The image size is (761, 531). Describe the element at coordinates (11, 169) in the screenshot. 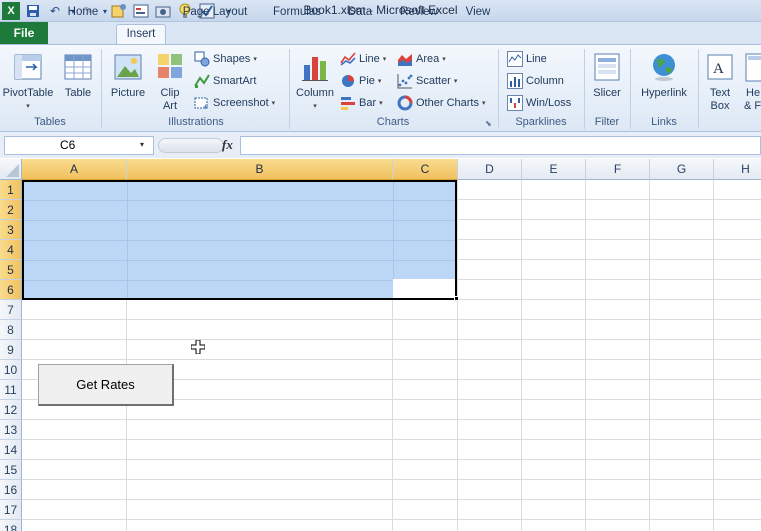

I see `select-all-corner` at that location.